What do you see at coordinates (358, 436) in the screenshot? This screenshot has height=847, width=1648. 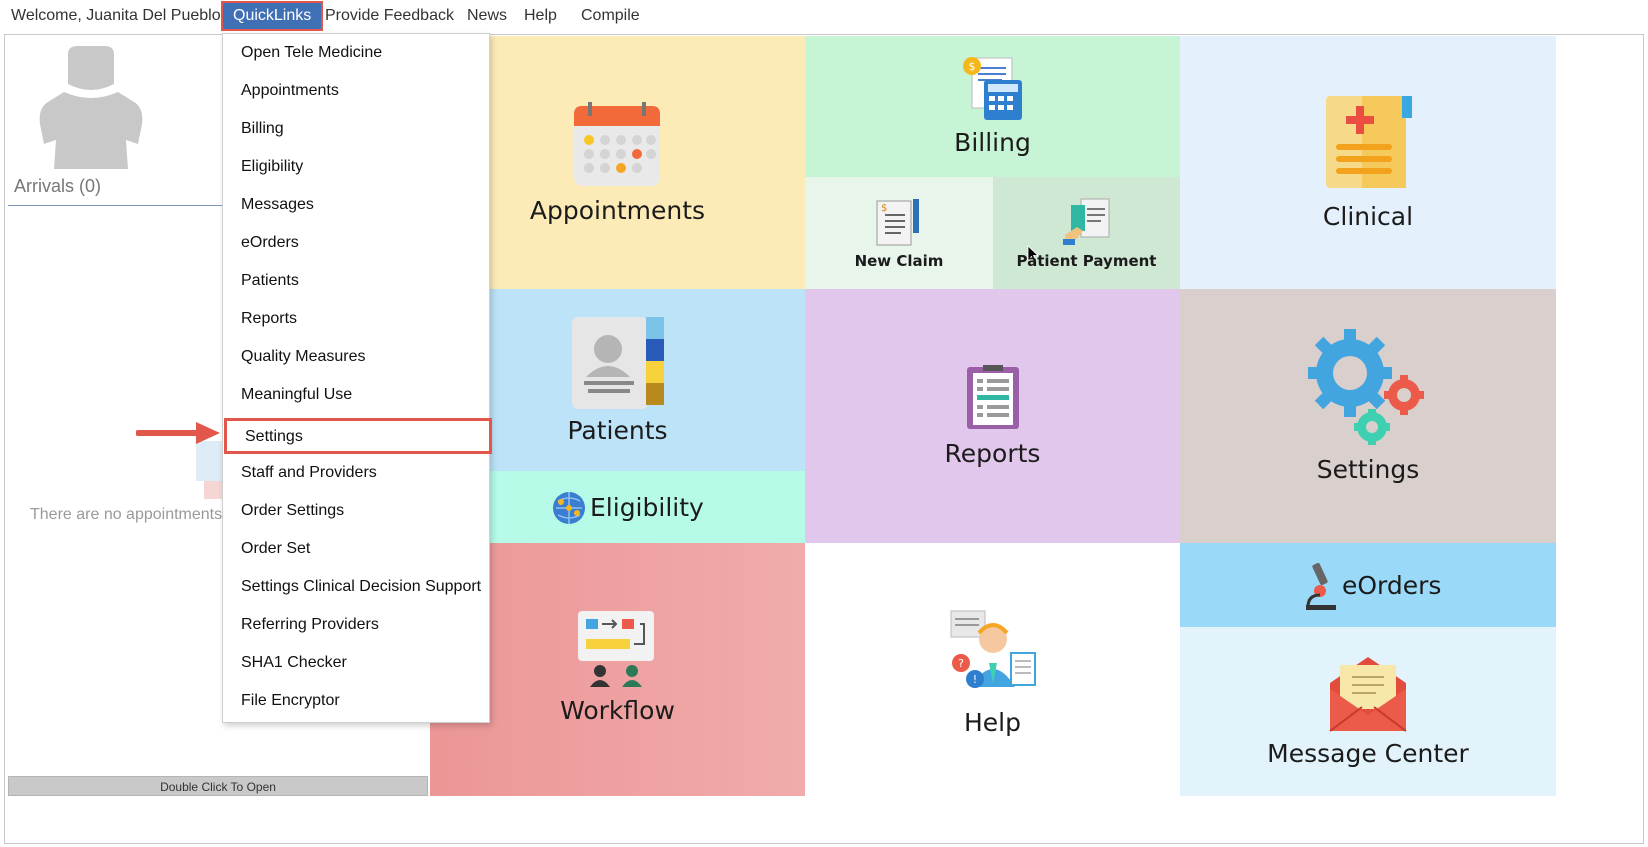 I see `menu-item-settings: Settings` at bounding box center [358, 436].